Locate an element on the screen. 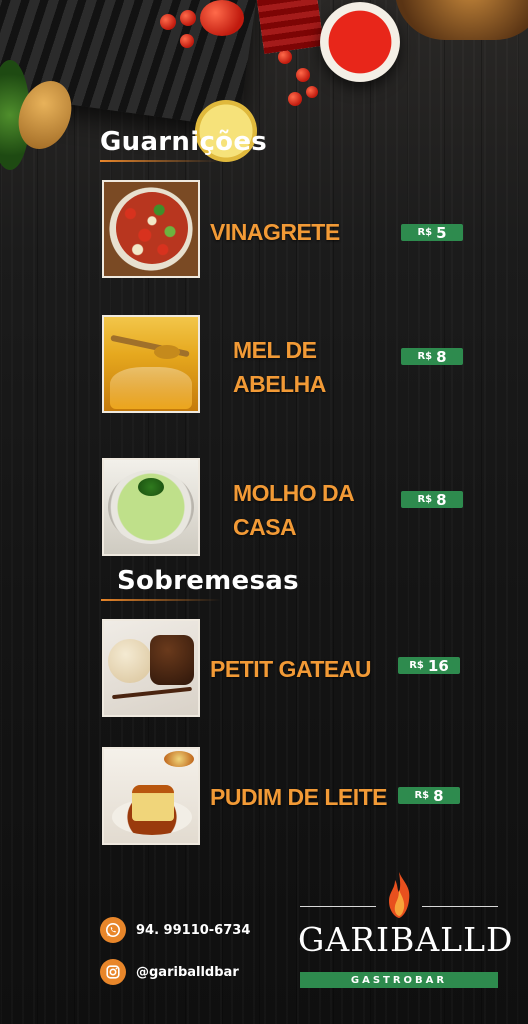 The width and height of the screenshot is (528, 1024). whatsapp-icon is located at coordinates (113, 930).